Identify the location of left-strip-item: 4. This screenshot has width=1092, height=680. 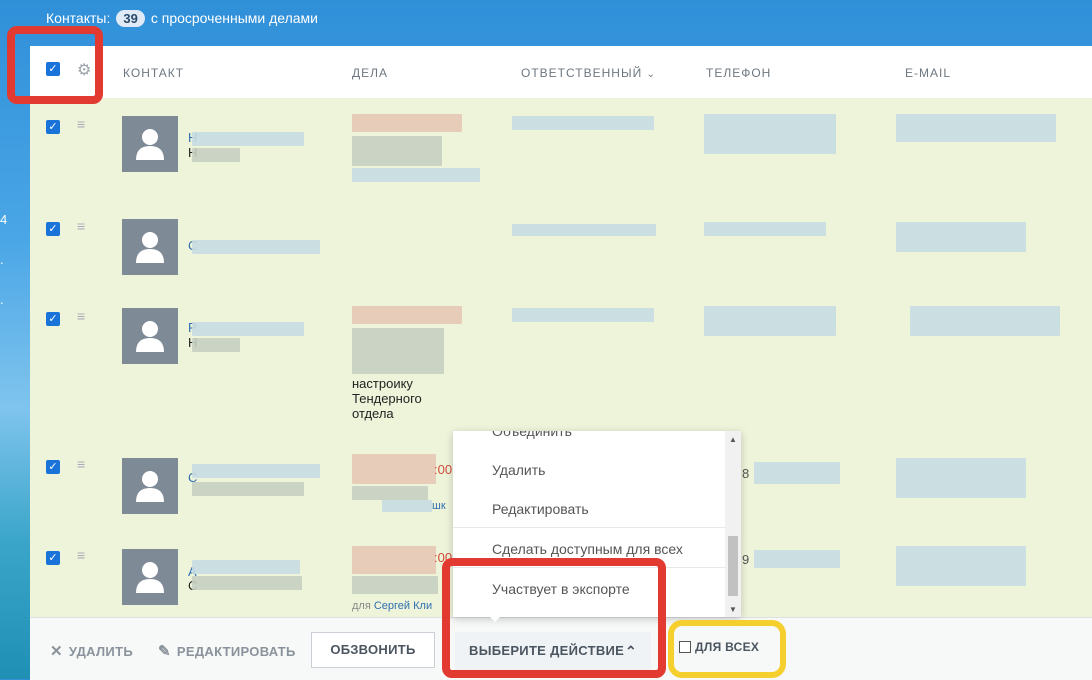
(4, 219).